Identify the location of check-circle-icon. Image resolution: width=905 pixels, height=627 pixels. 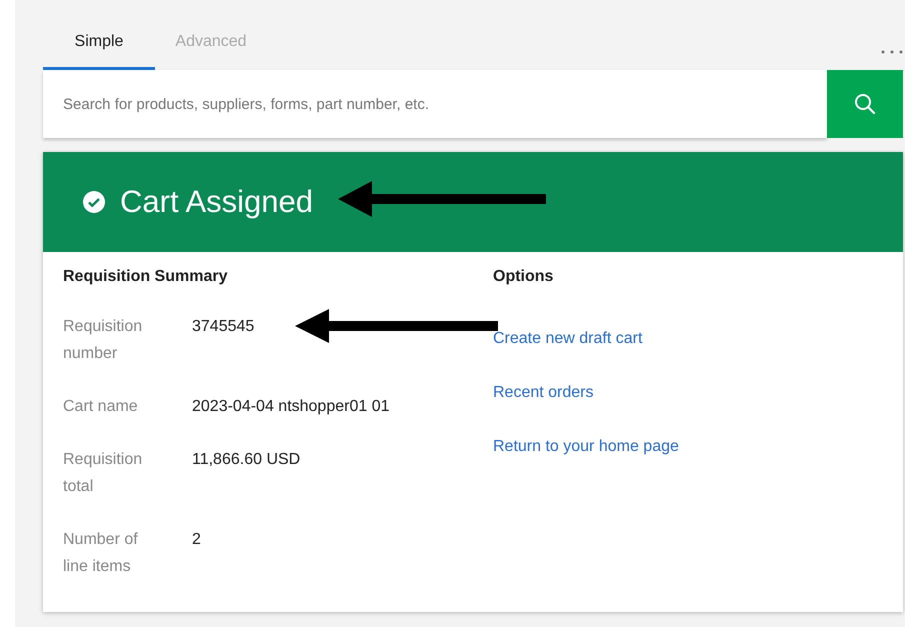
(94, 202).